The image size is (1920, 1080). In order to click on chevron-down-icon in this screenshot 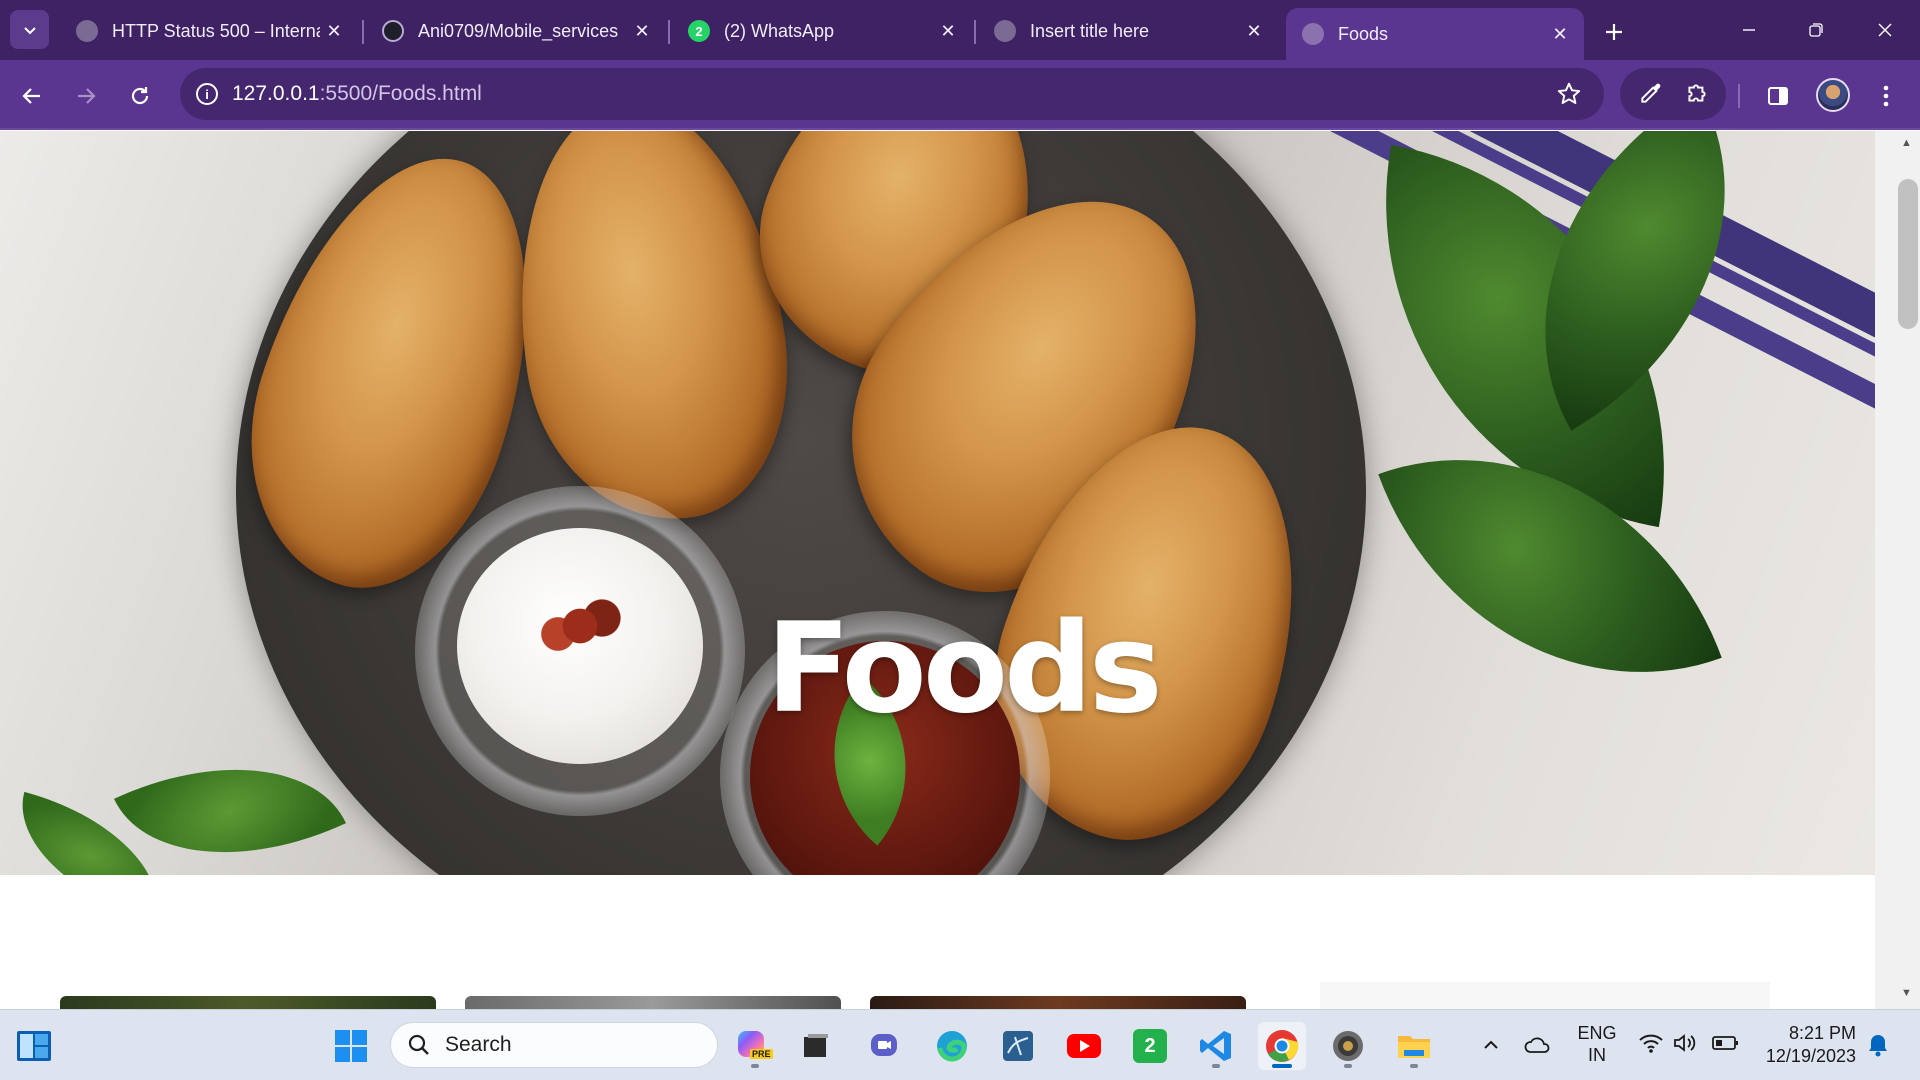, I will do `click(29, 30)`.